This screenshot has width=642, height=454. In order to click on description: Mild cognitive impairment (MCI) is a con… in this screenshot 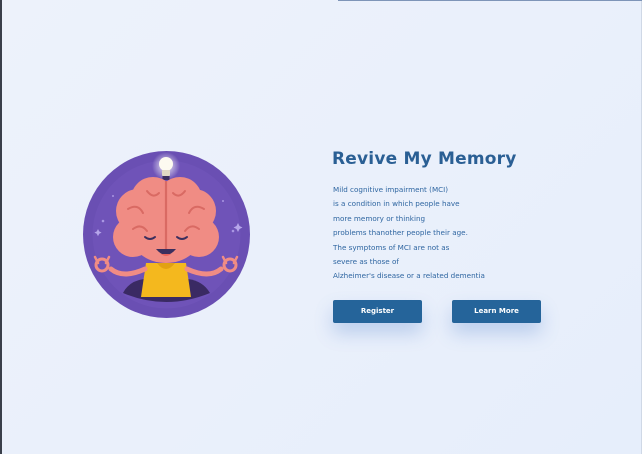, I will do `click(433, 233)`.